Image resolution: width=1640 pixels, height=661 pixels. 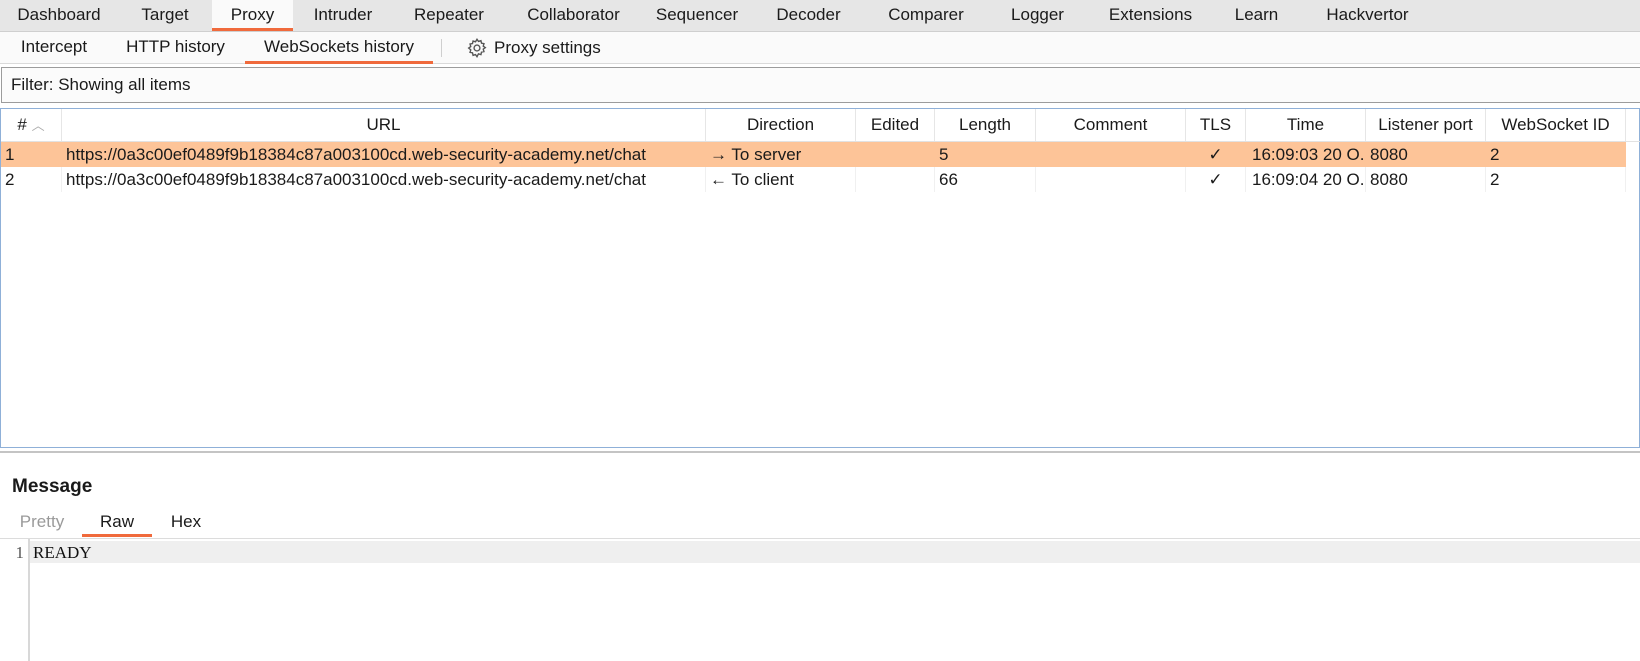 What do you see at coordinates (1556, 125) in the screenshot?
I see `column-header-websocket-id: WebSocket ID` at bounding box center [1556, 125].